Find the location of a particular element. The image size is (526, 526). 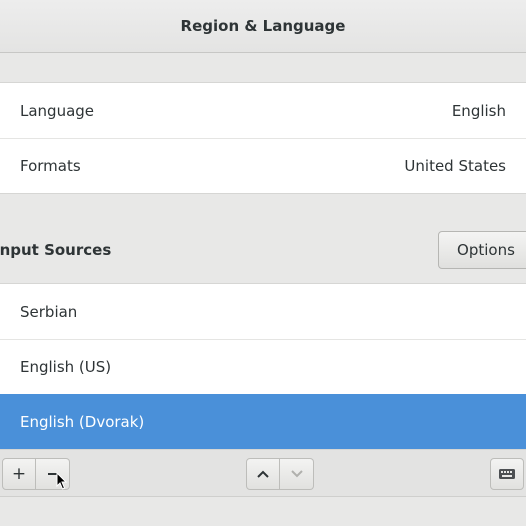

mouse-pointer-icon is located at coordinates (62, 481).